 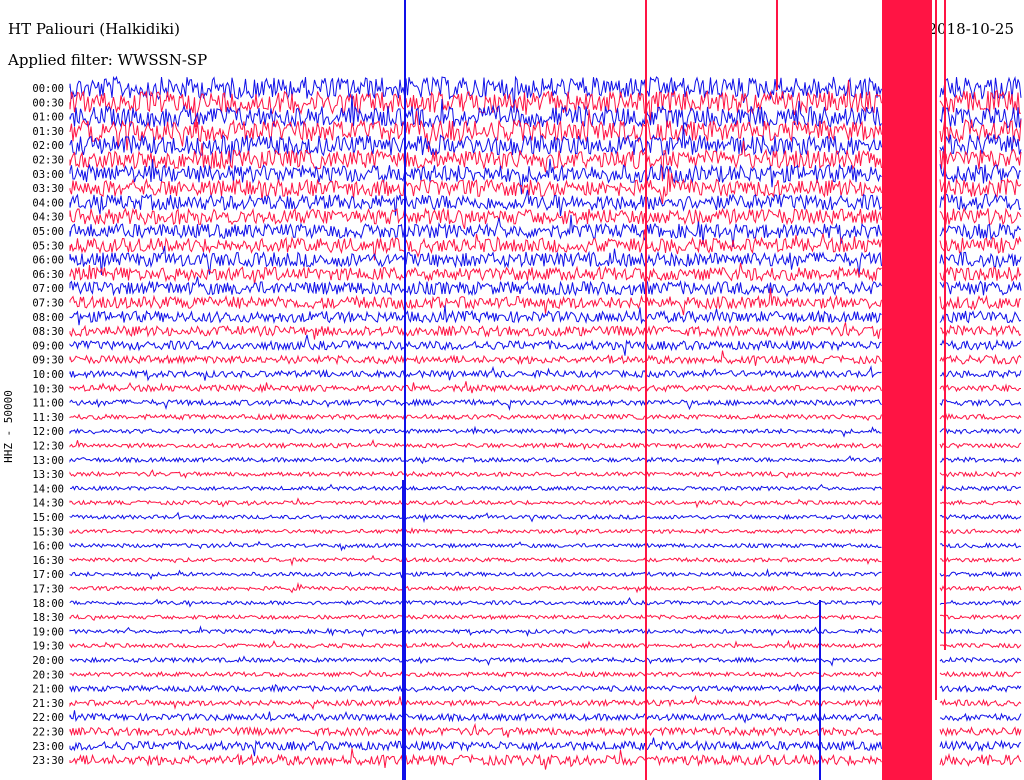 I want to click on time-tick-label: 19:00, so click(x=48, y=632).